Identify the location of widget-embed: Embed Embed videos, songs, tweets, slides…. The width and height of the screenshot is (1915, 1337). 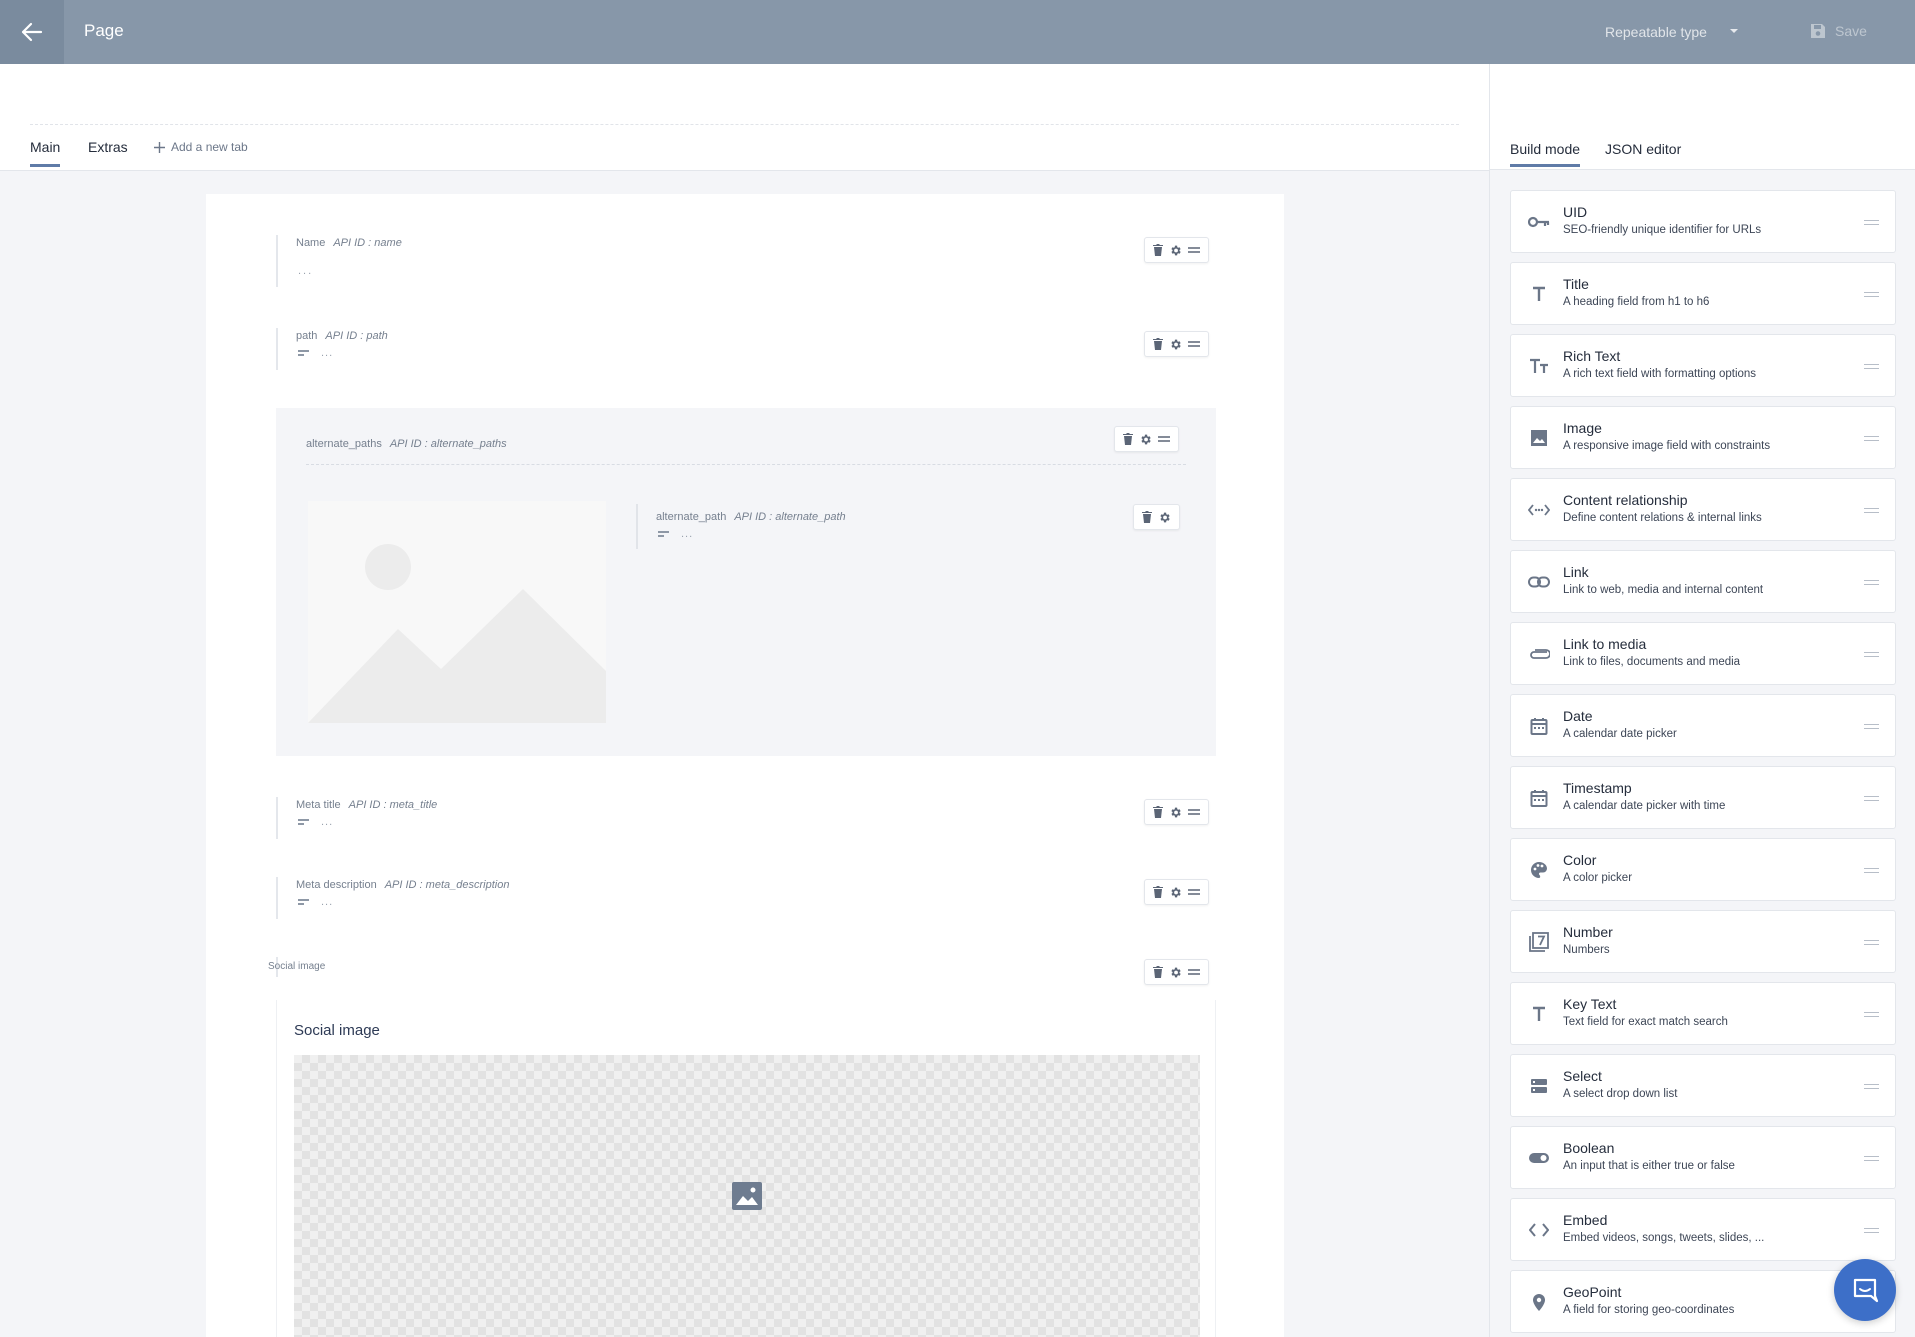
(1703, 1229).